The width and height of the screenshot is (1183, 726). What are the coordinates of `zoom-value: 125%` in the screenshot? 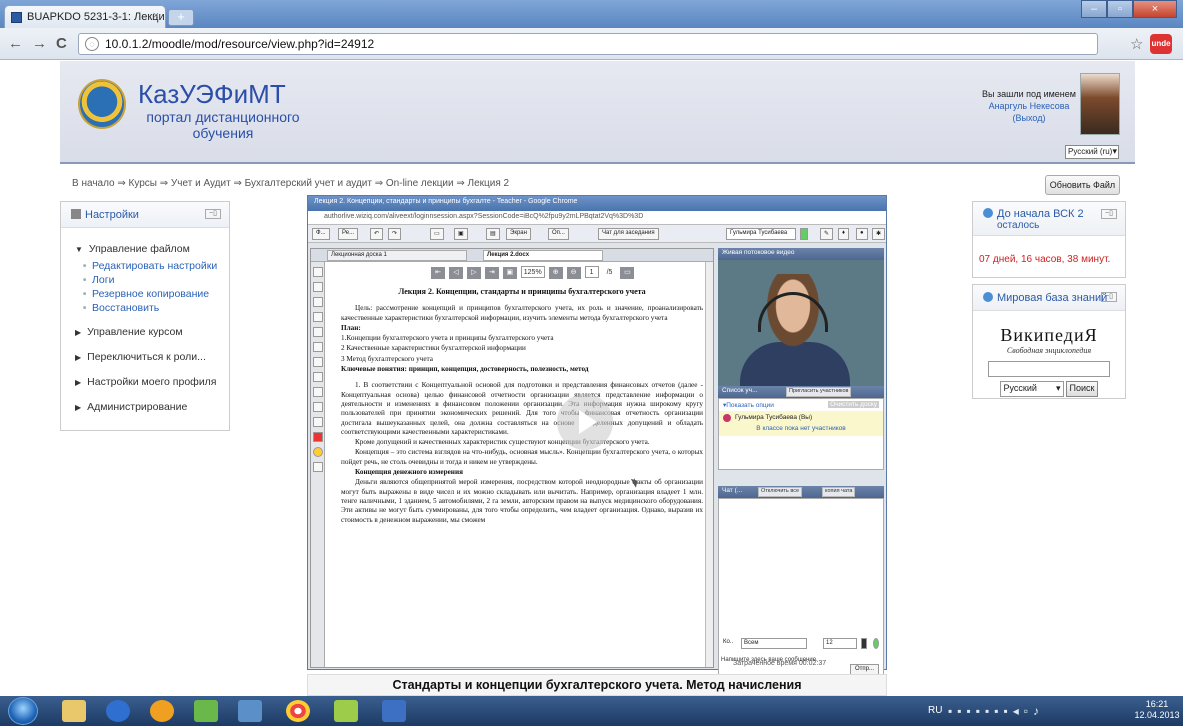 It's located at (532, 272).